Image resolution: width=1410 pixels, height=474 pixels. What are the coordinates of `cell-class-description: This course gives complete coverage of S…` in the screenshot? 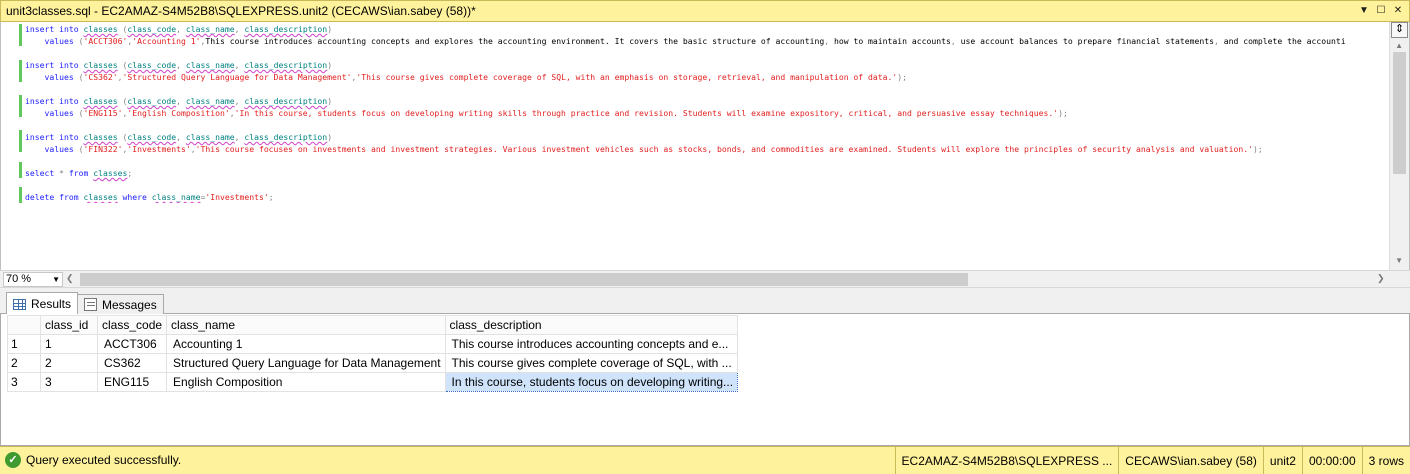 It's located at (591, 363).